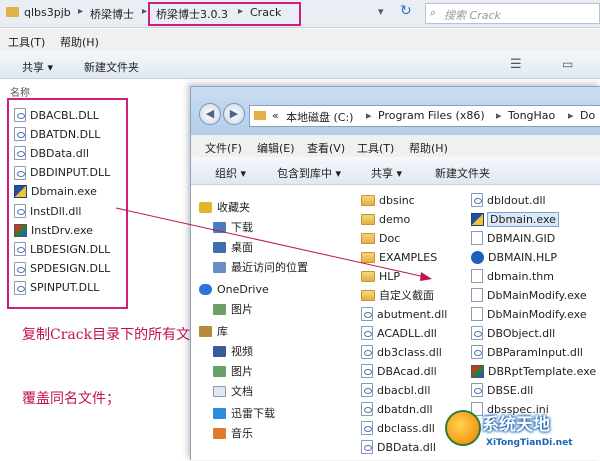 The height and width of the screenshot is (461, 600). Describe the element at coordinates (397, 409) in the screenshot. I see `file-item: dbatdn.dll` at that location.